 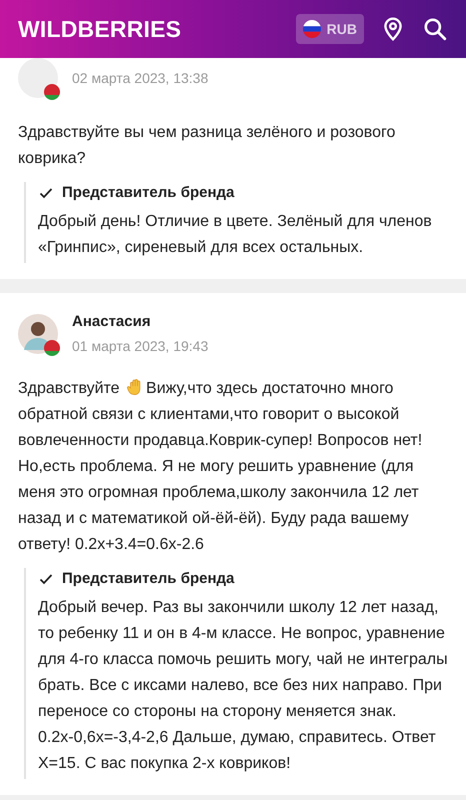 What do you see at coordinates (140, 78) in the screenshot?
I see `review-date: 02 марта 2023, 13:38` at bounding box center [140, 78].